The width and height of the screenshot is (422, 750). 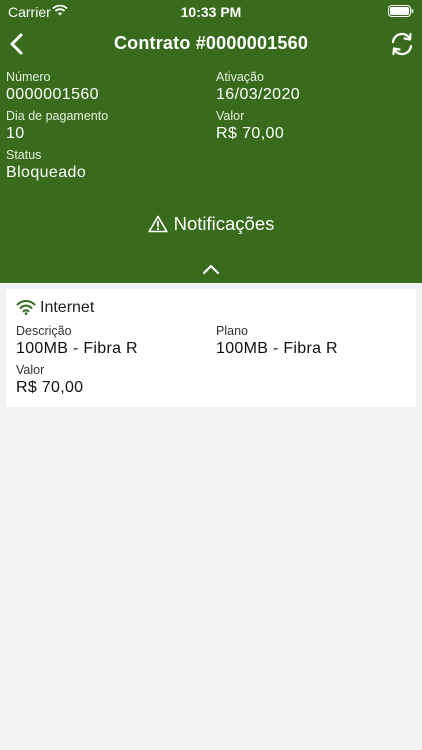 What do you see at coordinates (232, 331) in the screenshot?
I see `plano-label: Plano` at bounding box center [232, 331].